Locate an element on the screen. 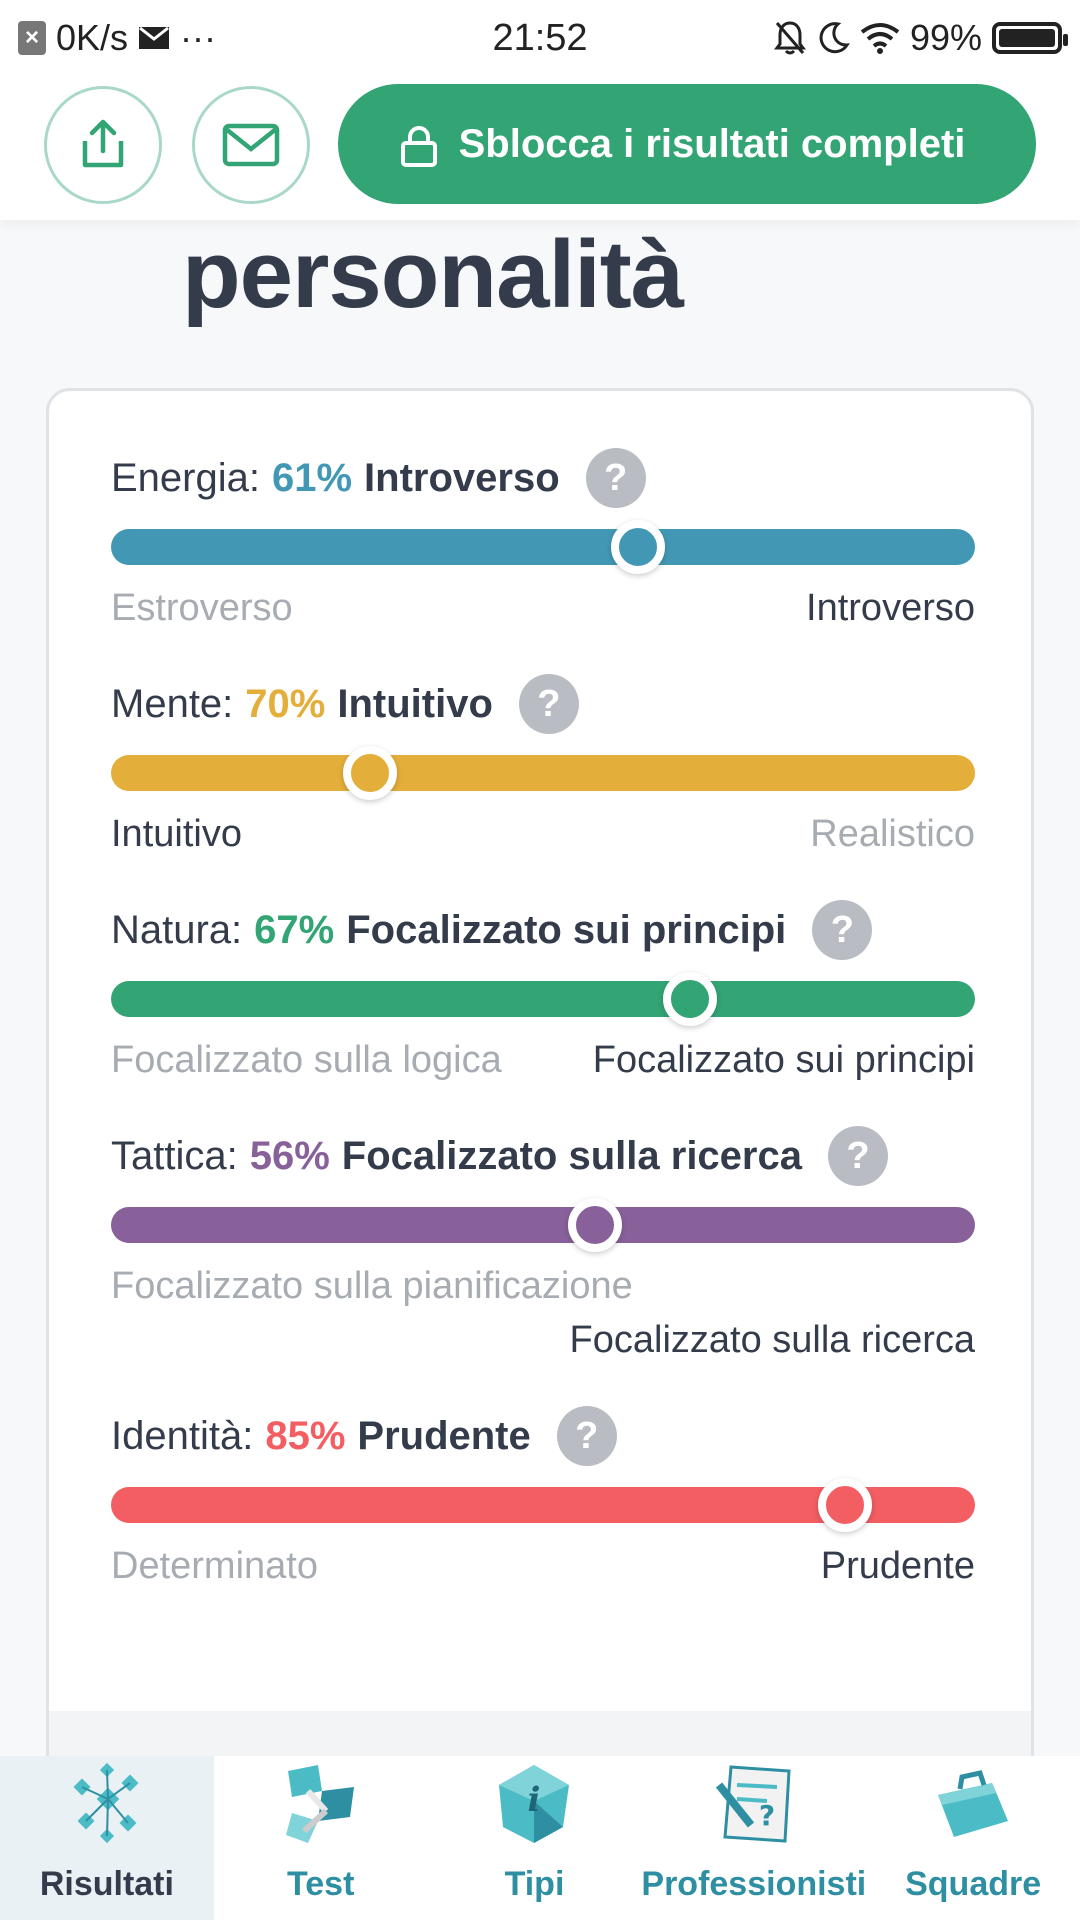 The image size is (1080, 1920). page-title: personalità is located at coordinates (433, 274).